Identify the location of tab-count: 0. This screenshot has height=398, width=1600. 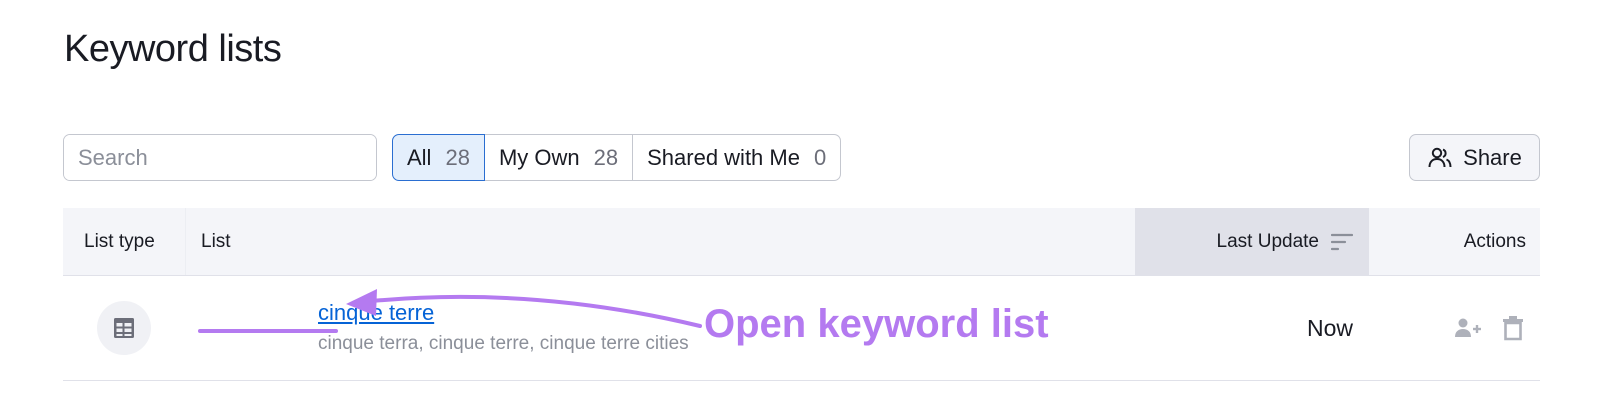
(820, 157).